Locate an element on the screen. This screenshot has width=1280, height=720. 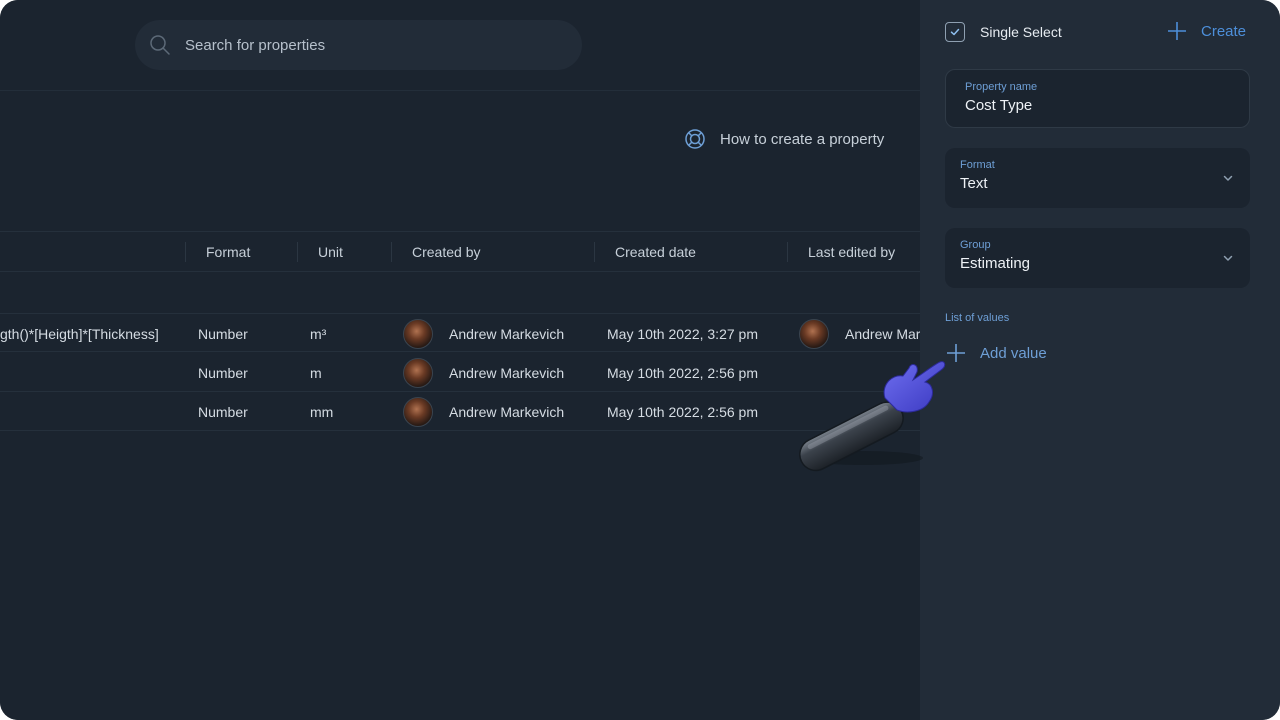
property-name-field: Property name is located at coordinates (1097, 98).